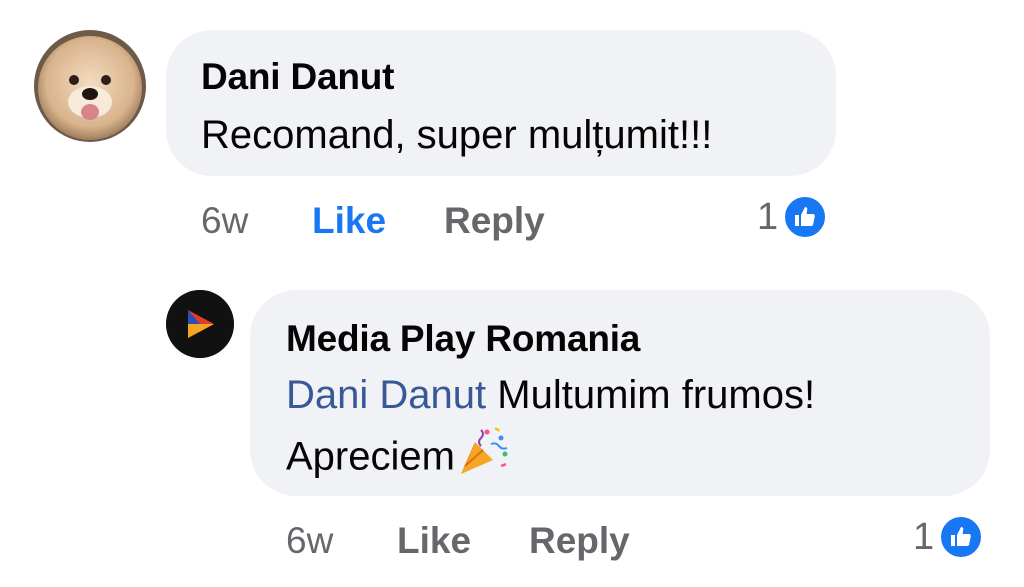 The image size is (1024, 587). I want to click on reply-text: Multumim frumos!, so click(656, 395).